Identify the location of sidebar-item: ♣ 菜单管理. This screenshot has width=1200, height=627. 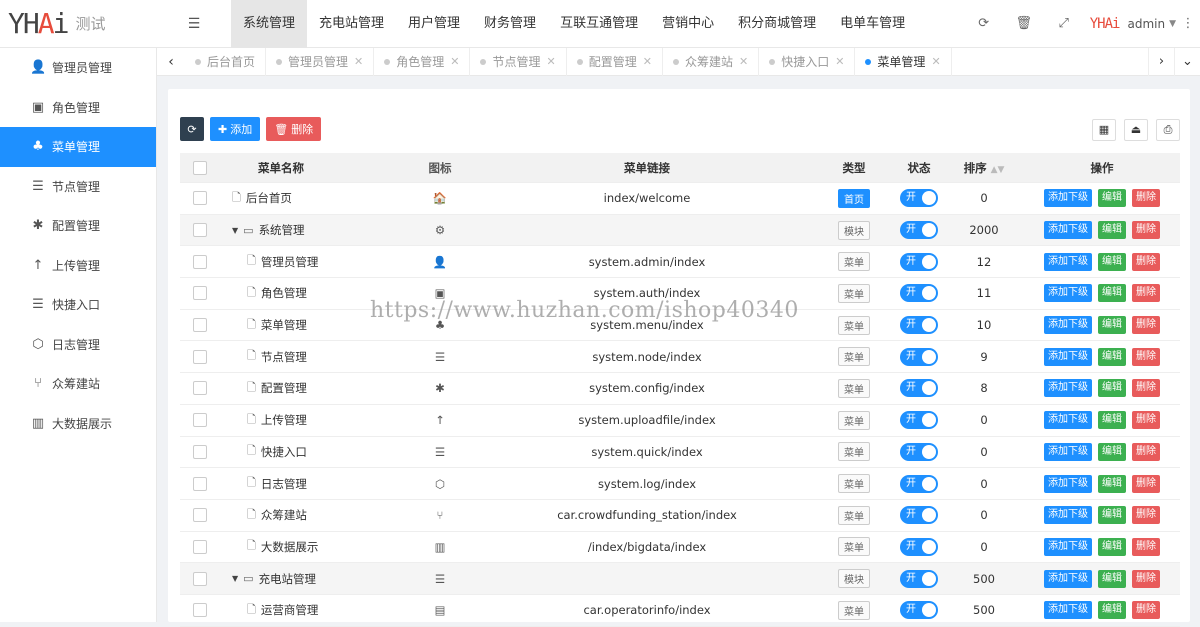
(78, 147).